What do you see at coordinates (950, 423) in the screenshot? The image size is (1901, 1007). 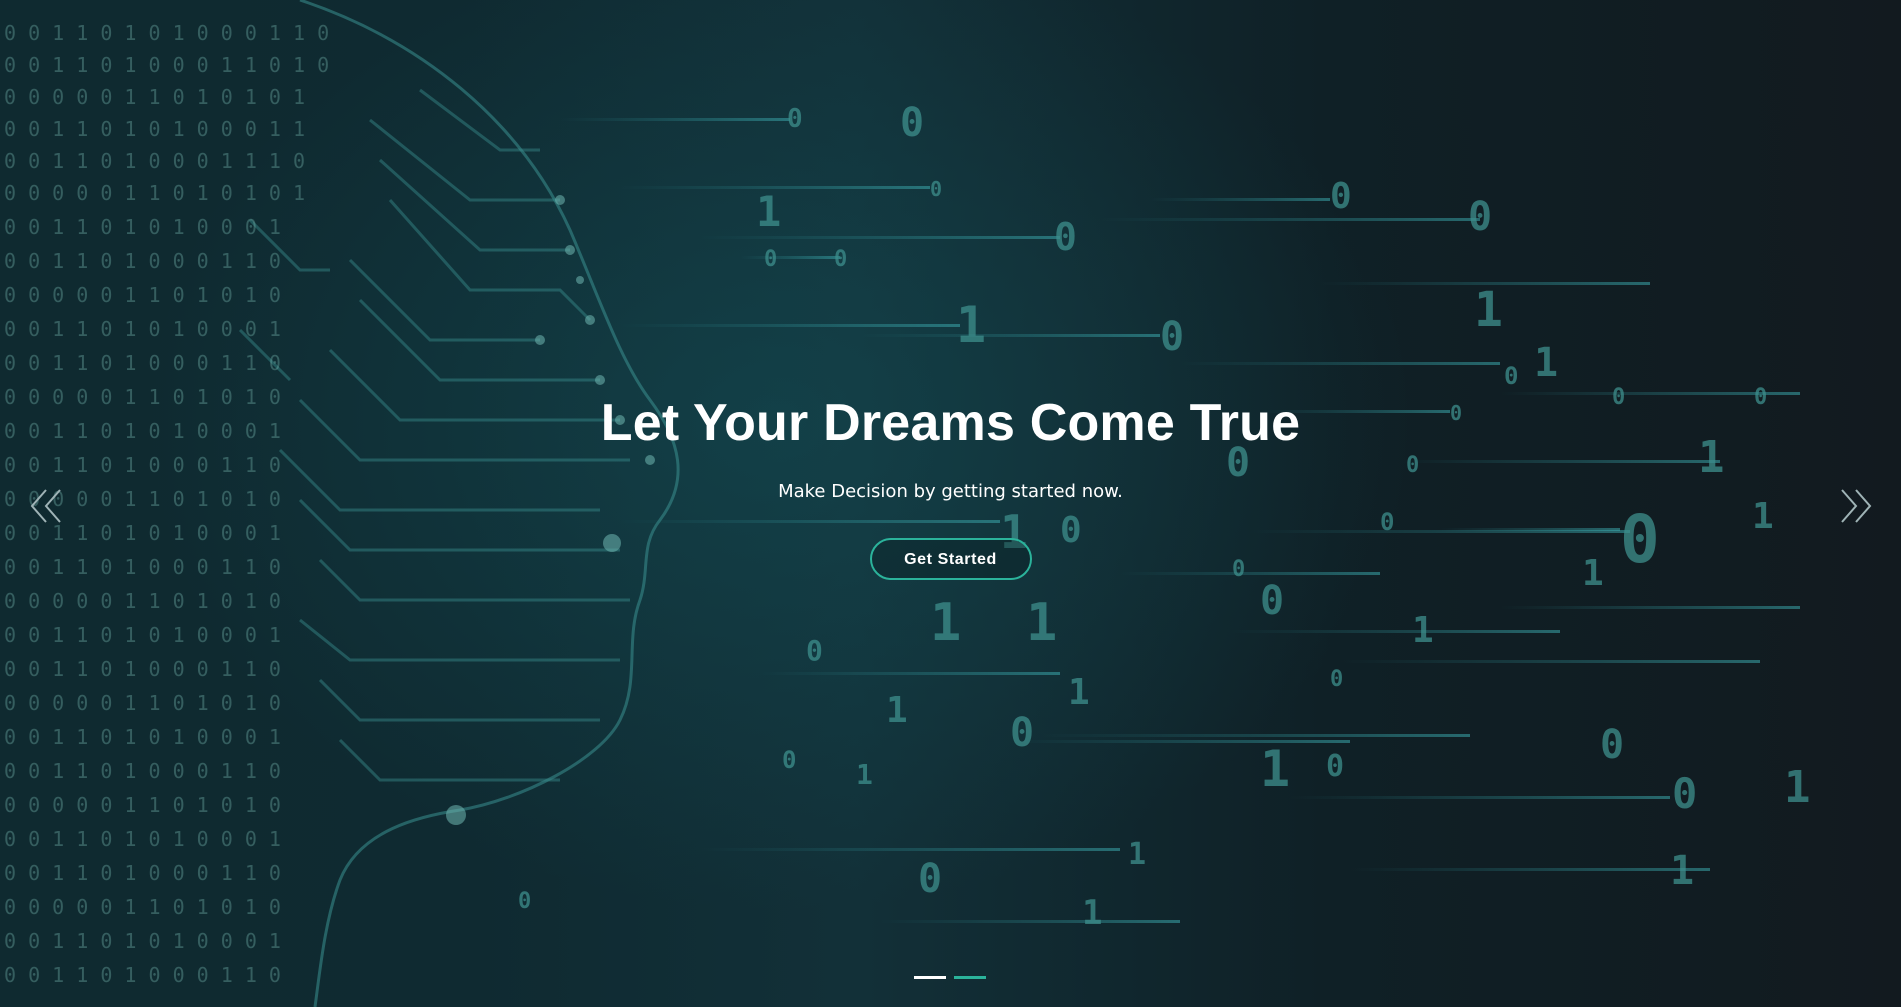 I see `hero-title: Let Your Dreams Come True` at bounding box center [950, 423].